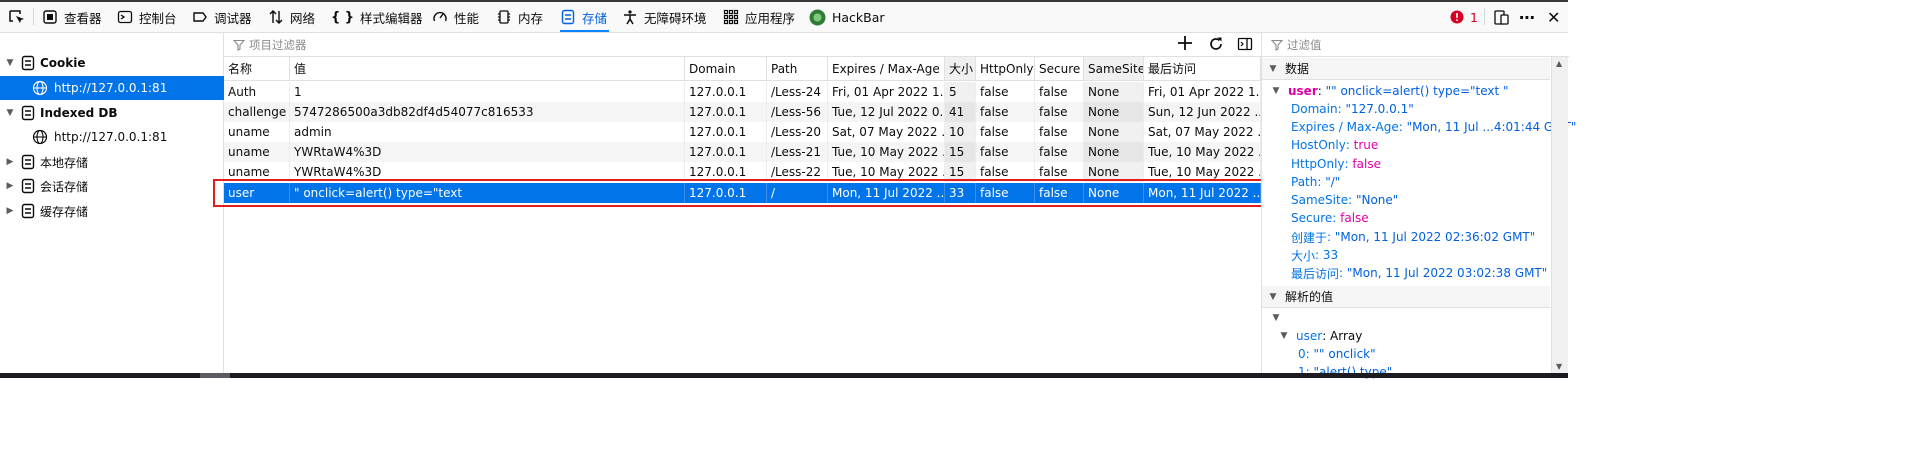 This screenshot has height=463, width=1920. What do you see at coordinates (72, 17) in the screenshot?
I see `tab-inspector: 查看器` at bounding box center [72, 17].